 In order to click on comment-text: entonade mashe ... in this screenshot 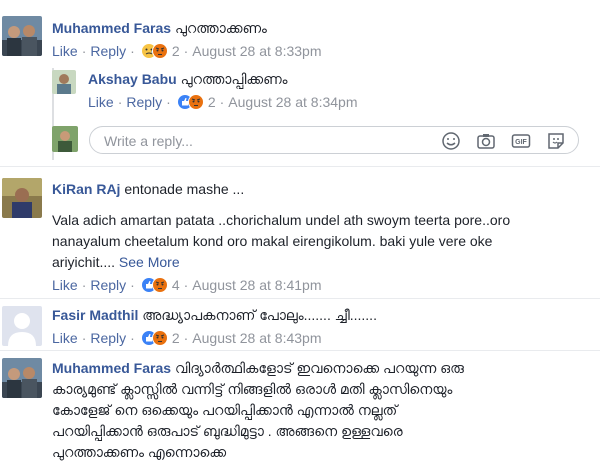, I will do `click(184, 189)`.